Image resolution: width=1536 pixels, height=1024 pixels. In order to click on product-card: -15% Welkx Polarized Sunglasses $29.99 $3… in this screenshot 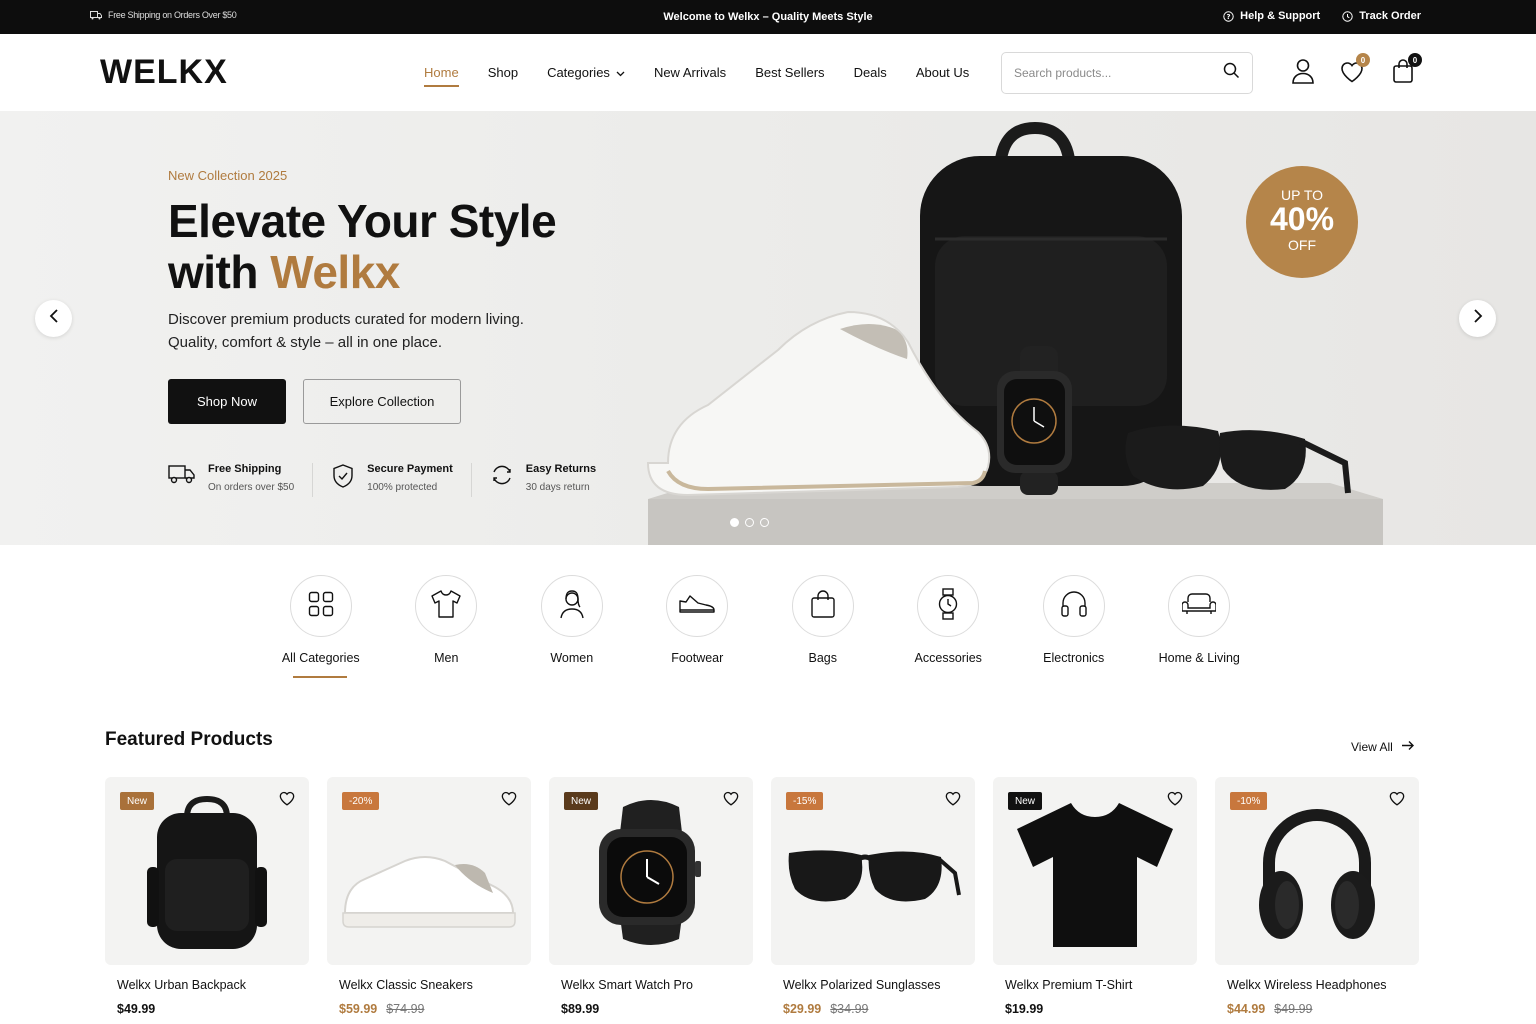, I will do `click(873, 896)`.